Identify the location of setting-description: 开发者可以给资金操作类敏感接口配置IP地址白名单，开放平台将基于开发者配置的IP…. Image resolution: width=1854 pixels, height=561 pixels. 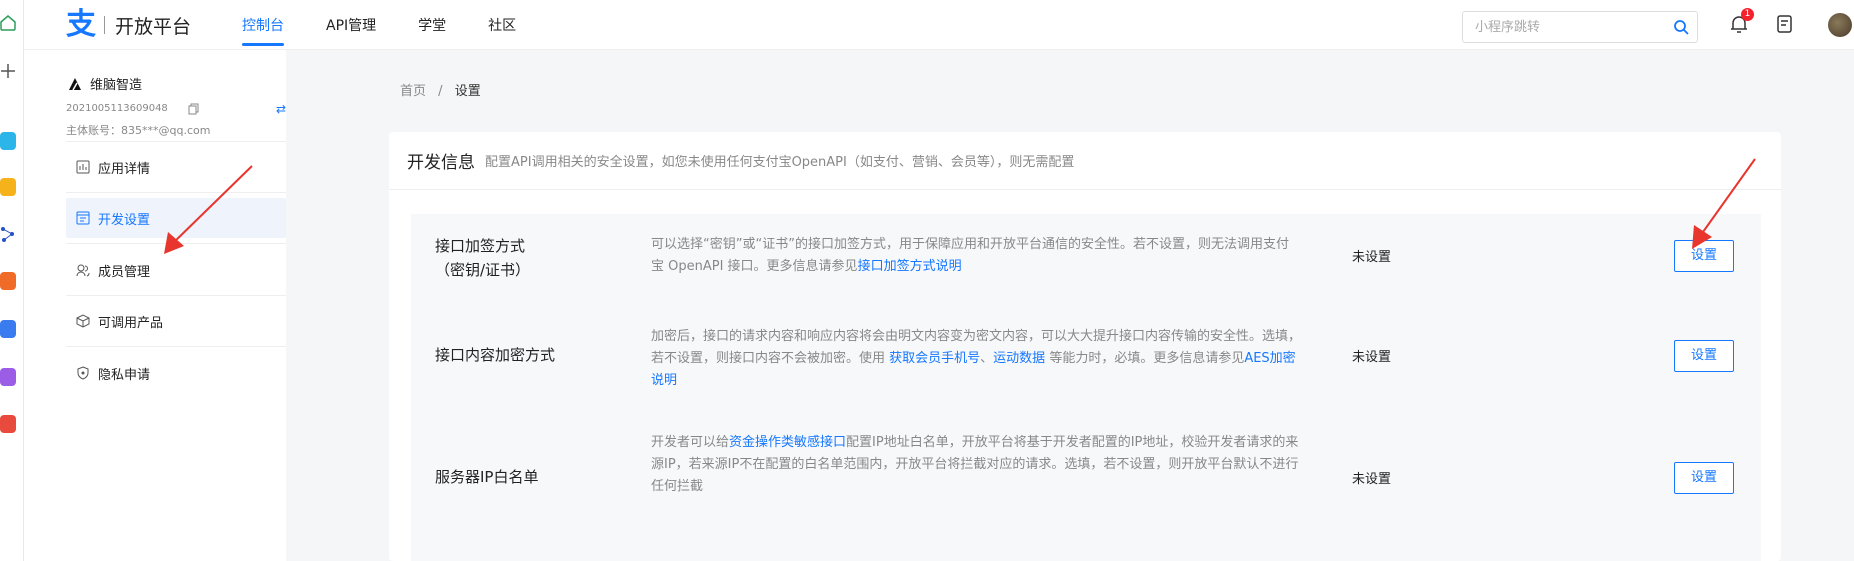
(976, 465).